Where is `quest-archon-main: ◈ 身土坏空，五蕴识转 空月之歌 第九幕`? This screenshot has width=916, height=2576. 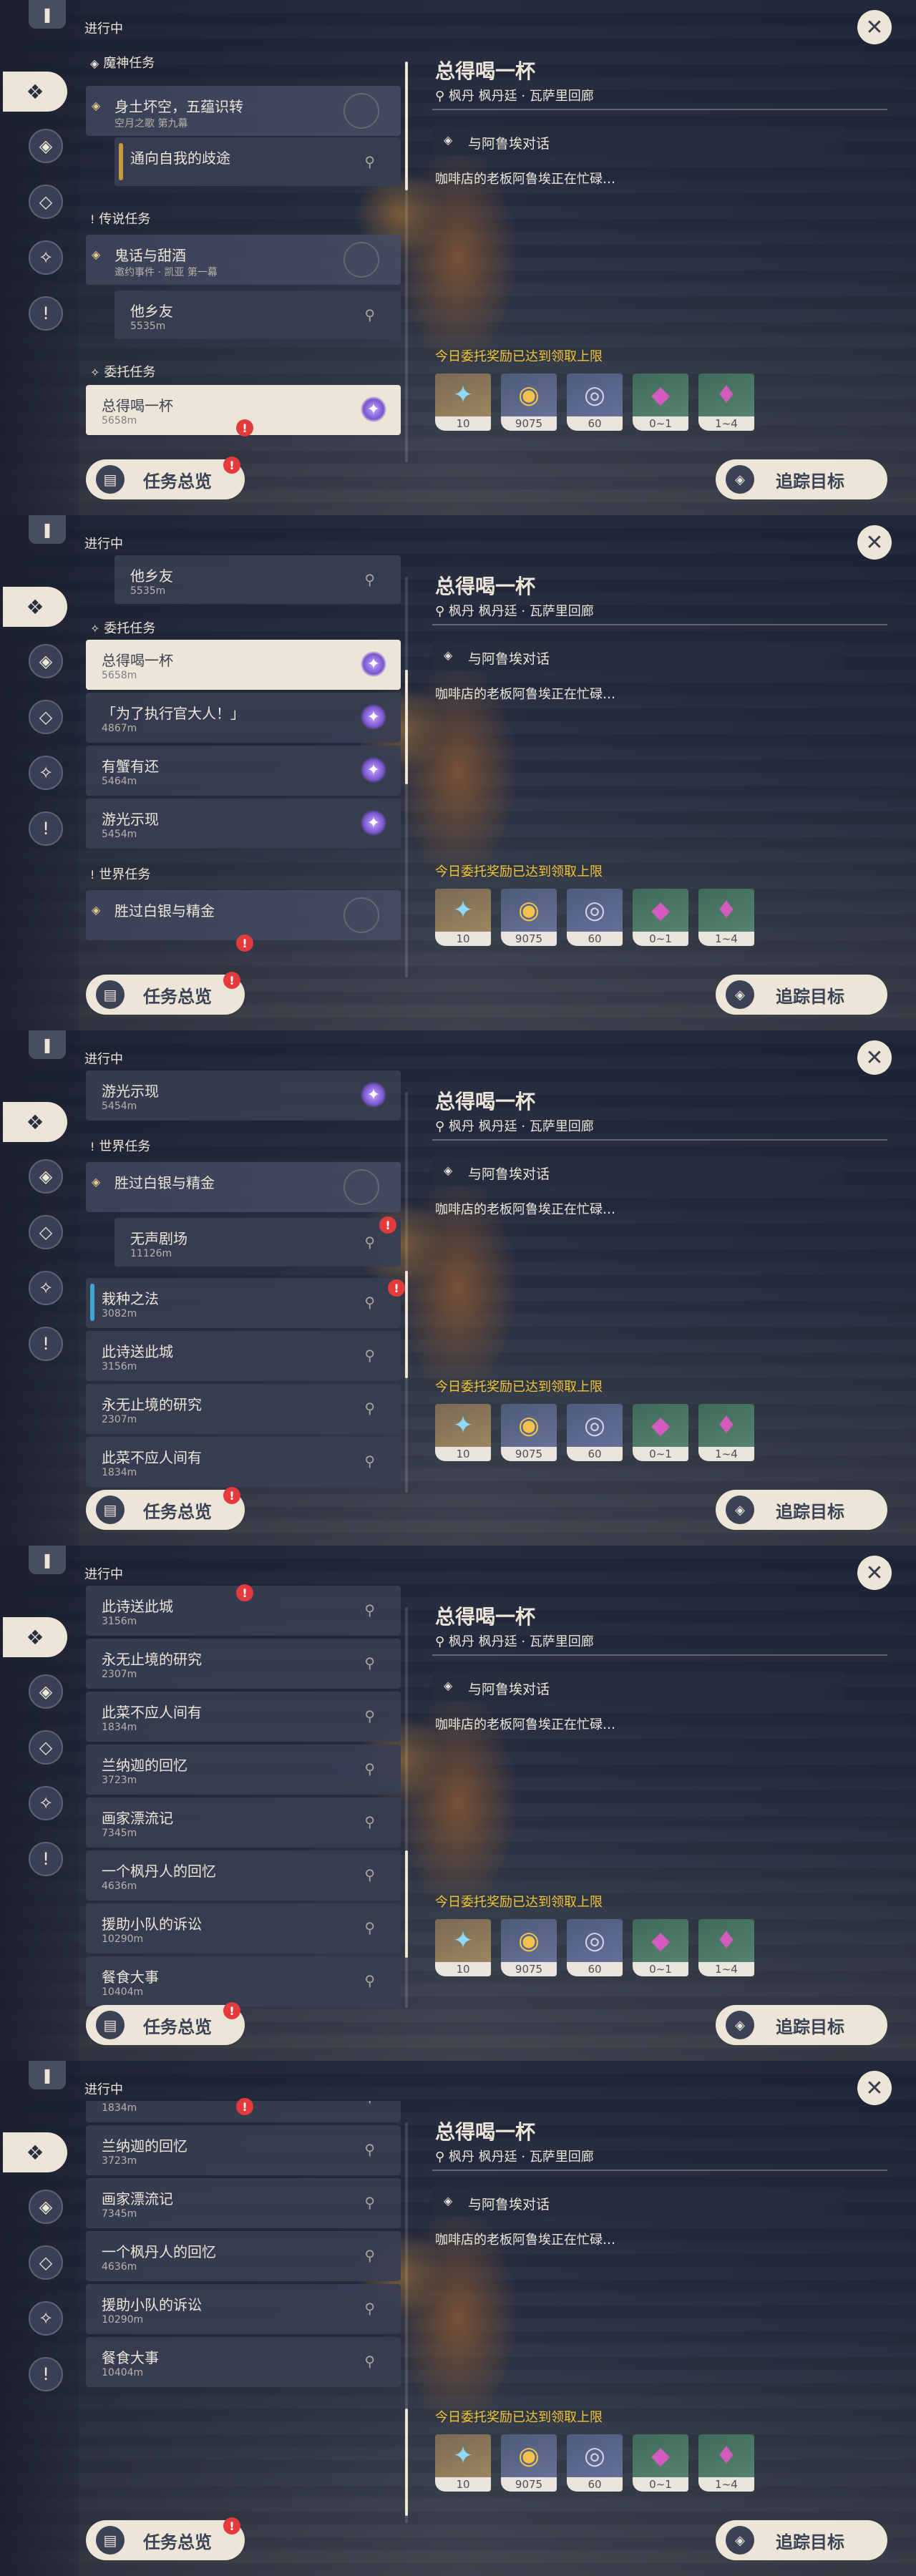 quest-archon-main: ◈ 身土坏空，五蕴识转 空月之歌 第九幕 is located at coordinates (243, 111).